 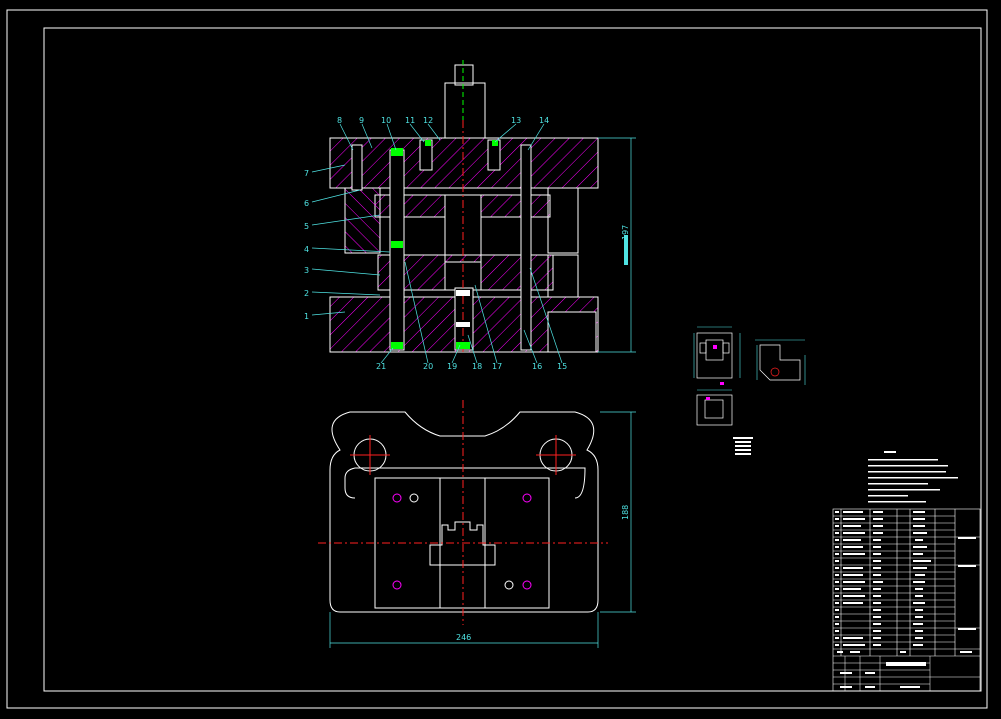 What do you see at coordinates (306, 293) in the screenshot?
I see `callout-2: 2` at bounding box center [306, 293].